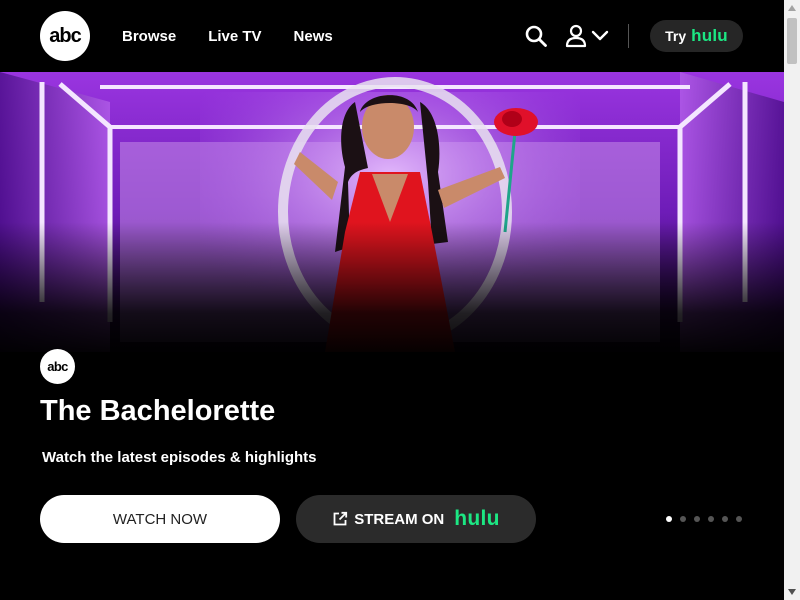 This screenshot has height=600, width=800. Describe the element at coordinates (57, 366) in the screenshot. I see `network-logo: abc` at that location.